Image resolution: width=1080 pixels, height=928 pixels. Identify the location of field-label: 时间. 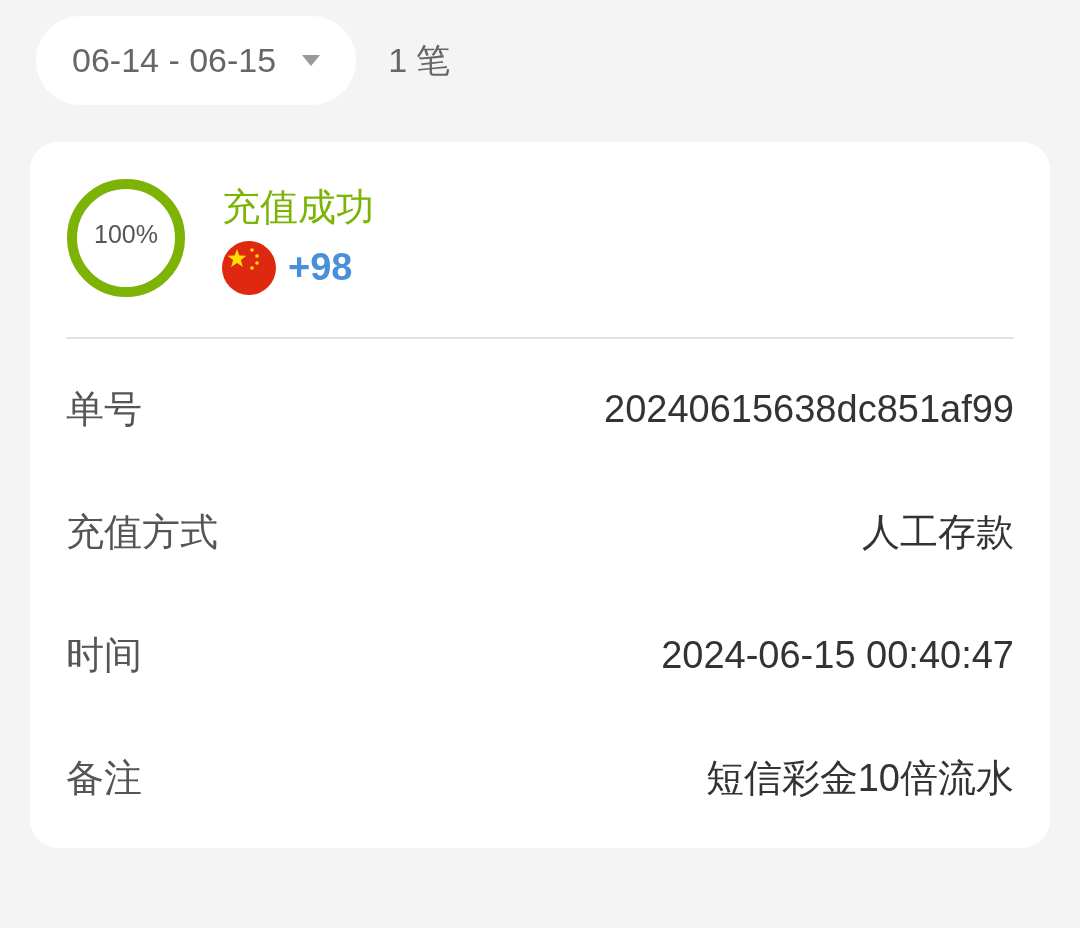
(104, 655).